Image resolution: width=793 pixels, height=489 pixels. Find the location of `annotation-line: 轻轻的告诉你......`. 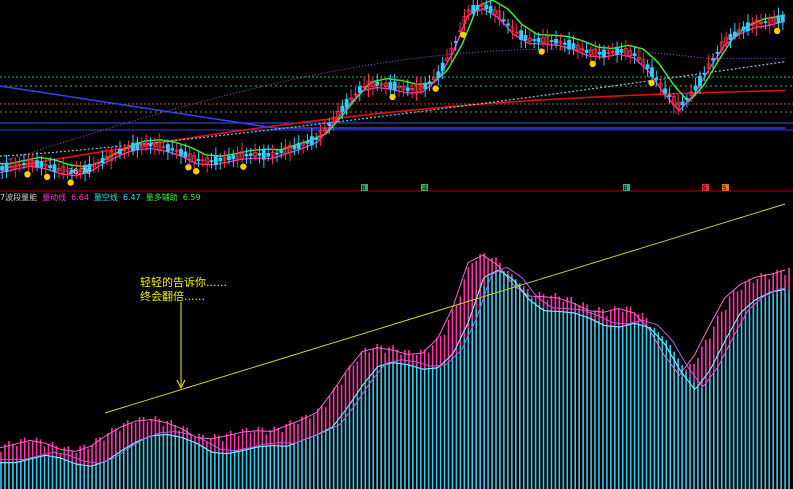

annotation-line: 轻轻的告诉你...... is located at coordinates (183, 282).